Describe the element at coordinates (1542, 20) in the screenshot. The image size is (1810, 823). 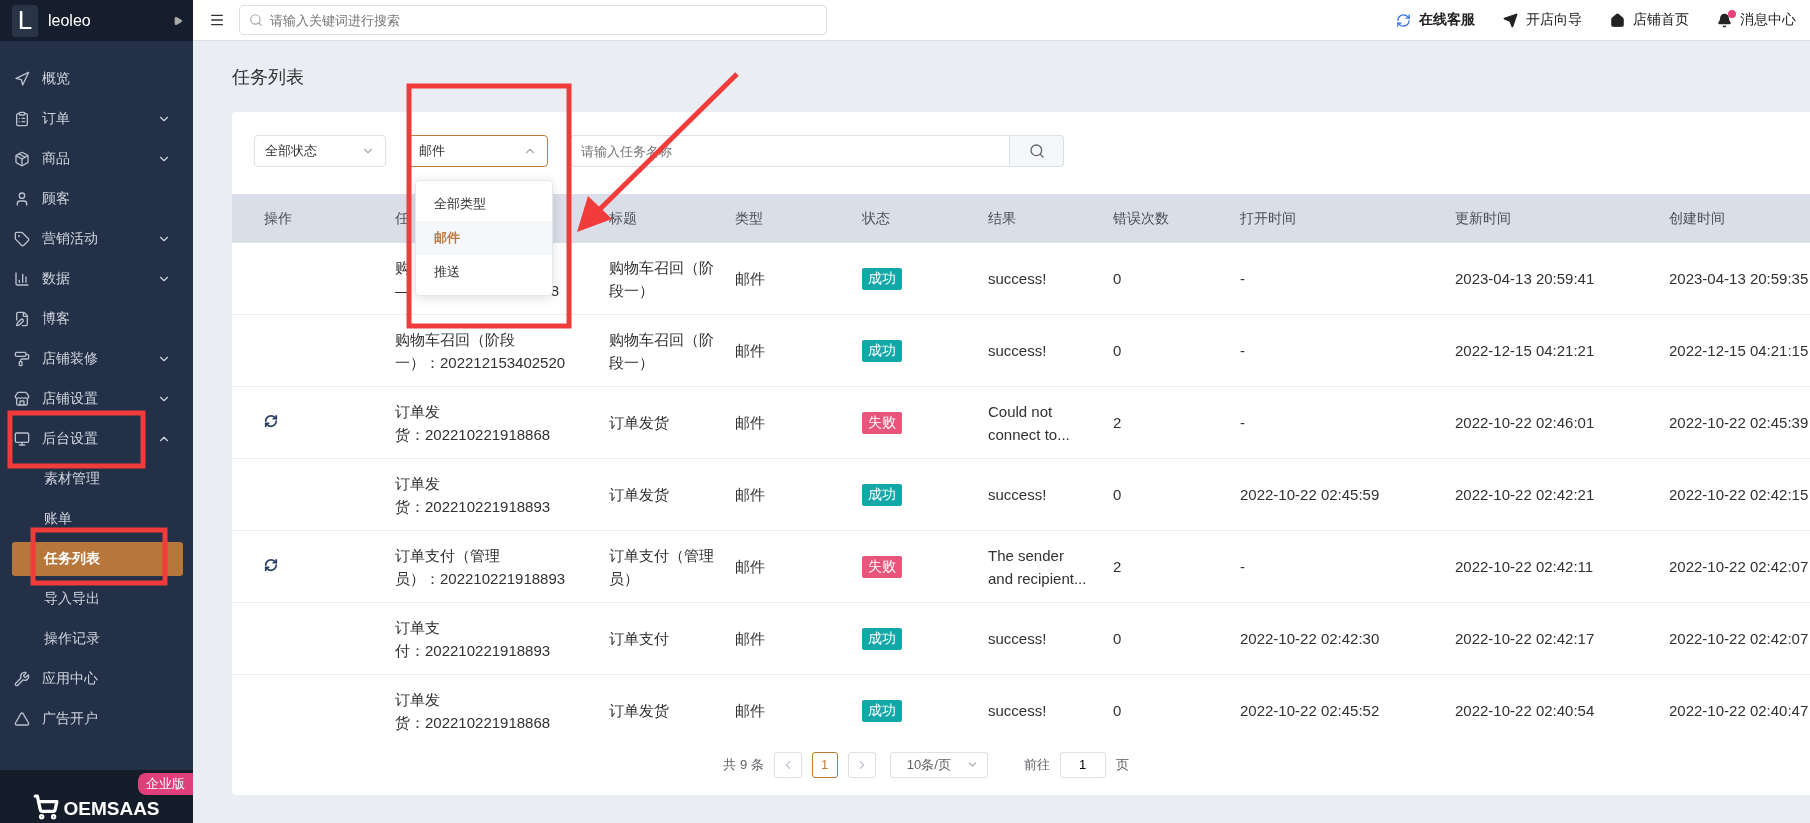
I see `top-link: 开店向导` at that location.